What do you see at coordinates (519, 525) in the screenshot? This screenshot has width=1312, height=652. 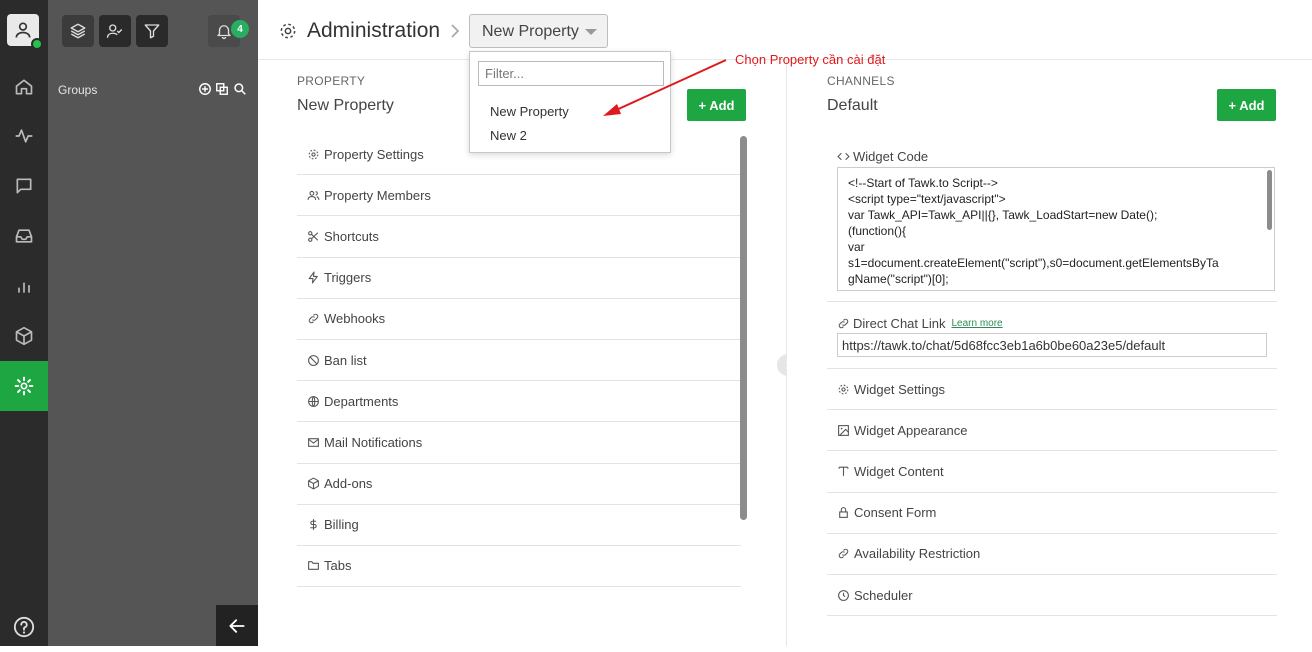 I see `menu-item-billing: Billing` at bounding box center [519, 525].